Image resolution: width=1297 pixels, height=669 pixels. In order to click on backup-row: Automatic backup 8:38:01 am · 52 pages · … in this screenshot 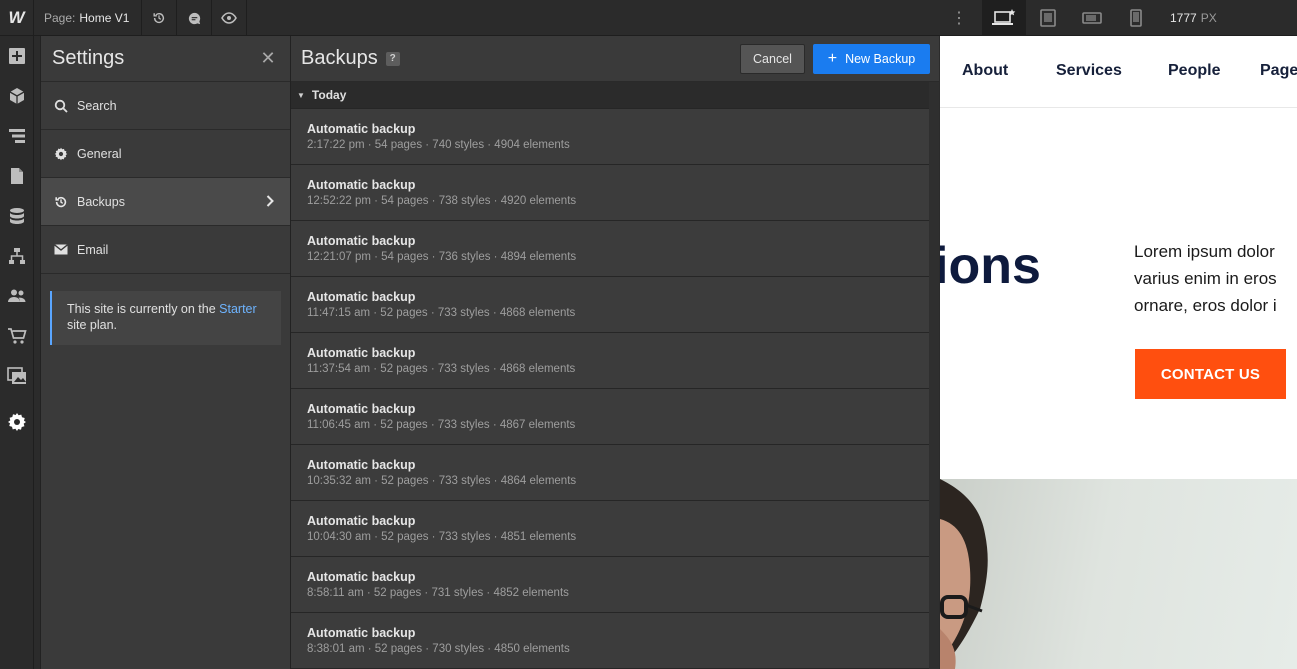, I will do `click(610, 641)`.